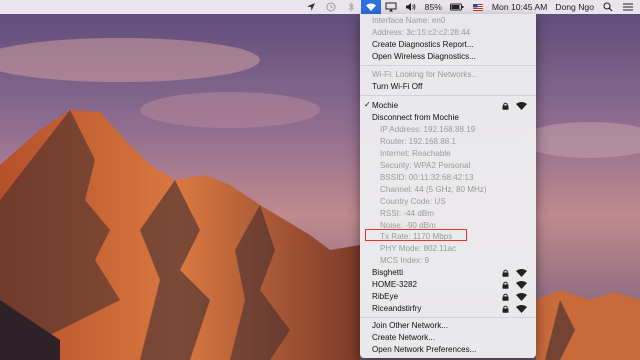  I want to click on bluetooth-icon, so click(351, 7).